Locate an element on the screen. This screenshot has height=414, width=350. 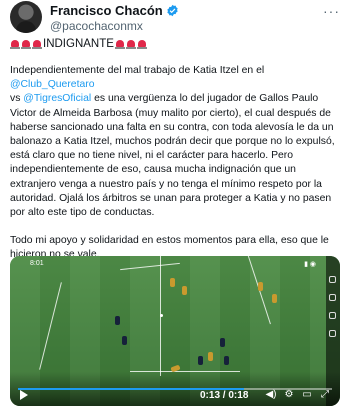
video-time: 0:13 / 0:18 is located at coordinates (224, 395).